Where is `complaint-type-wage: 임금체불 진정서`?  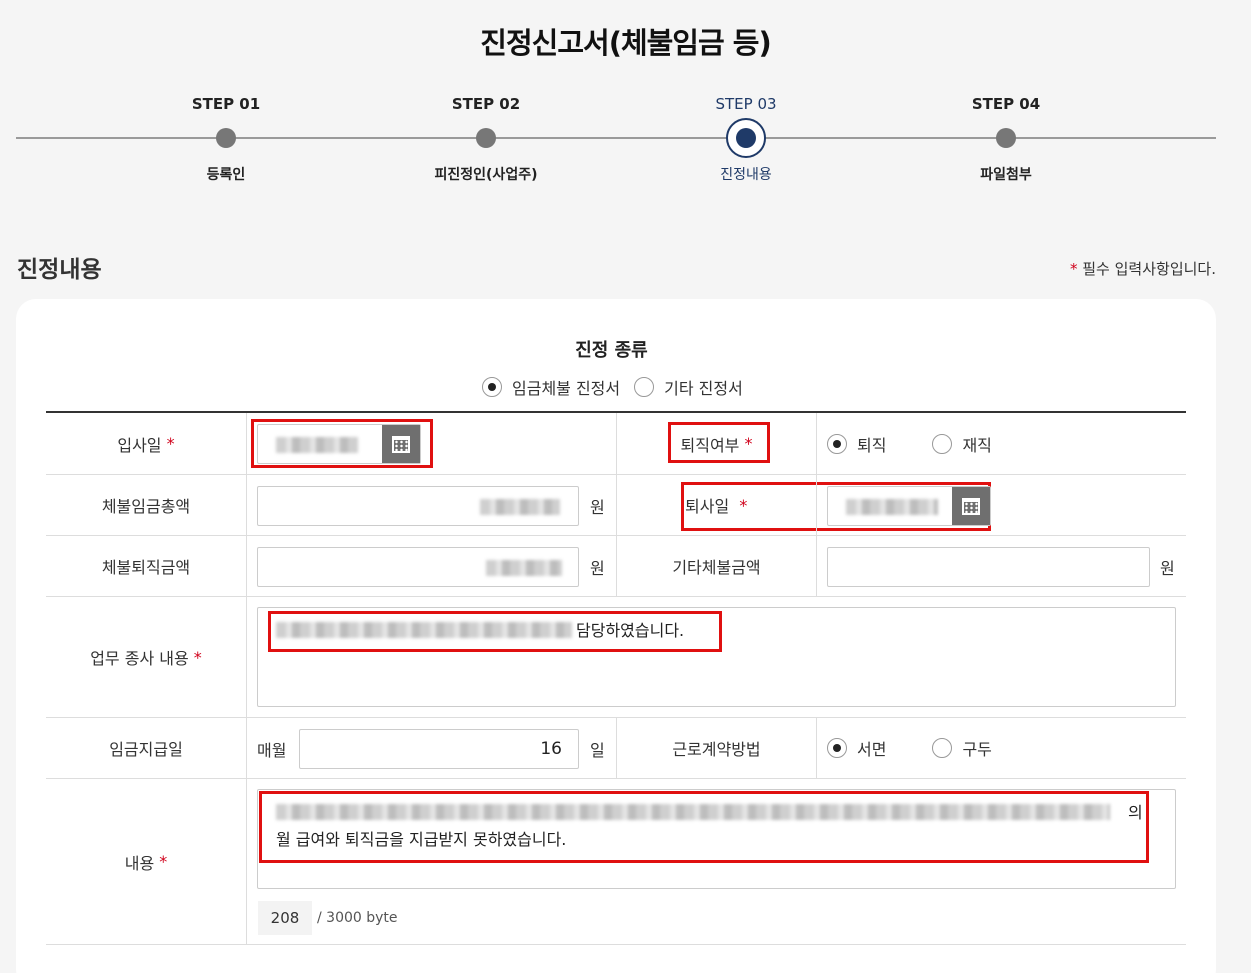 complaint-type-wage: 임금체불 진정서 is located at coordinates (551, 387).